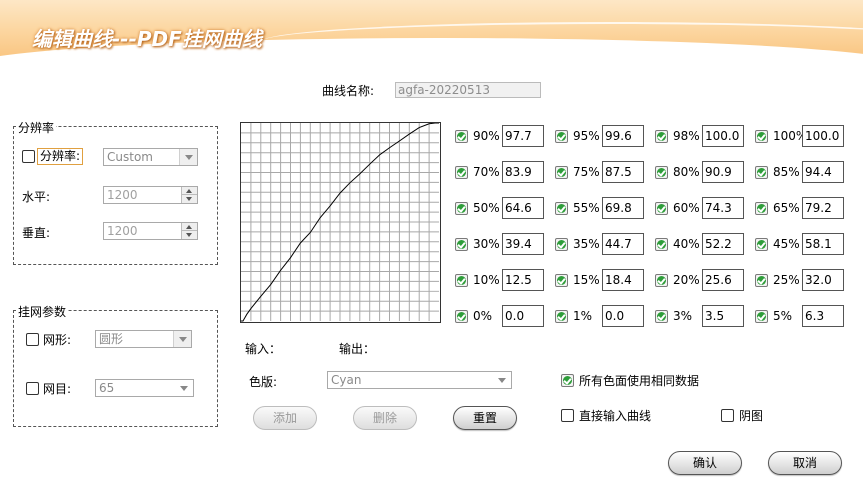  I want to click on shape-checkbox, so click(32, 339).